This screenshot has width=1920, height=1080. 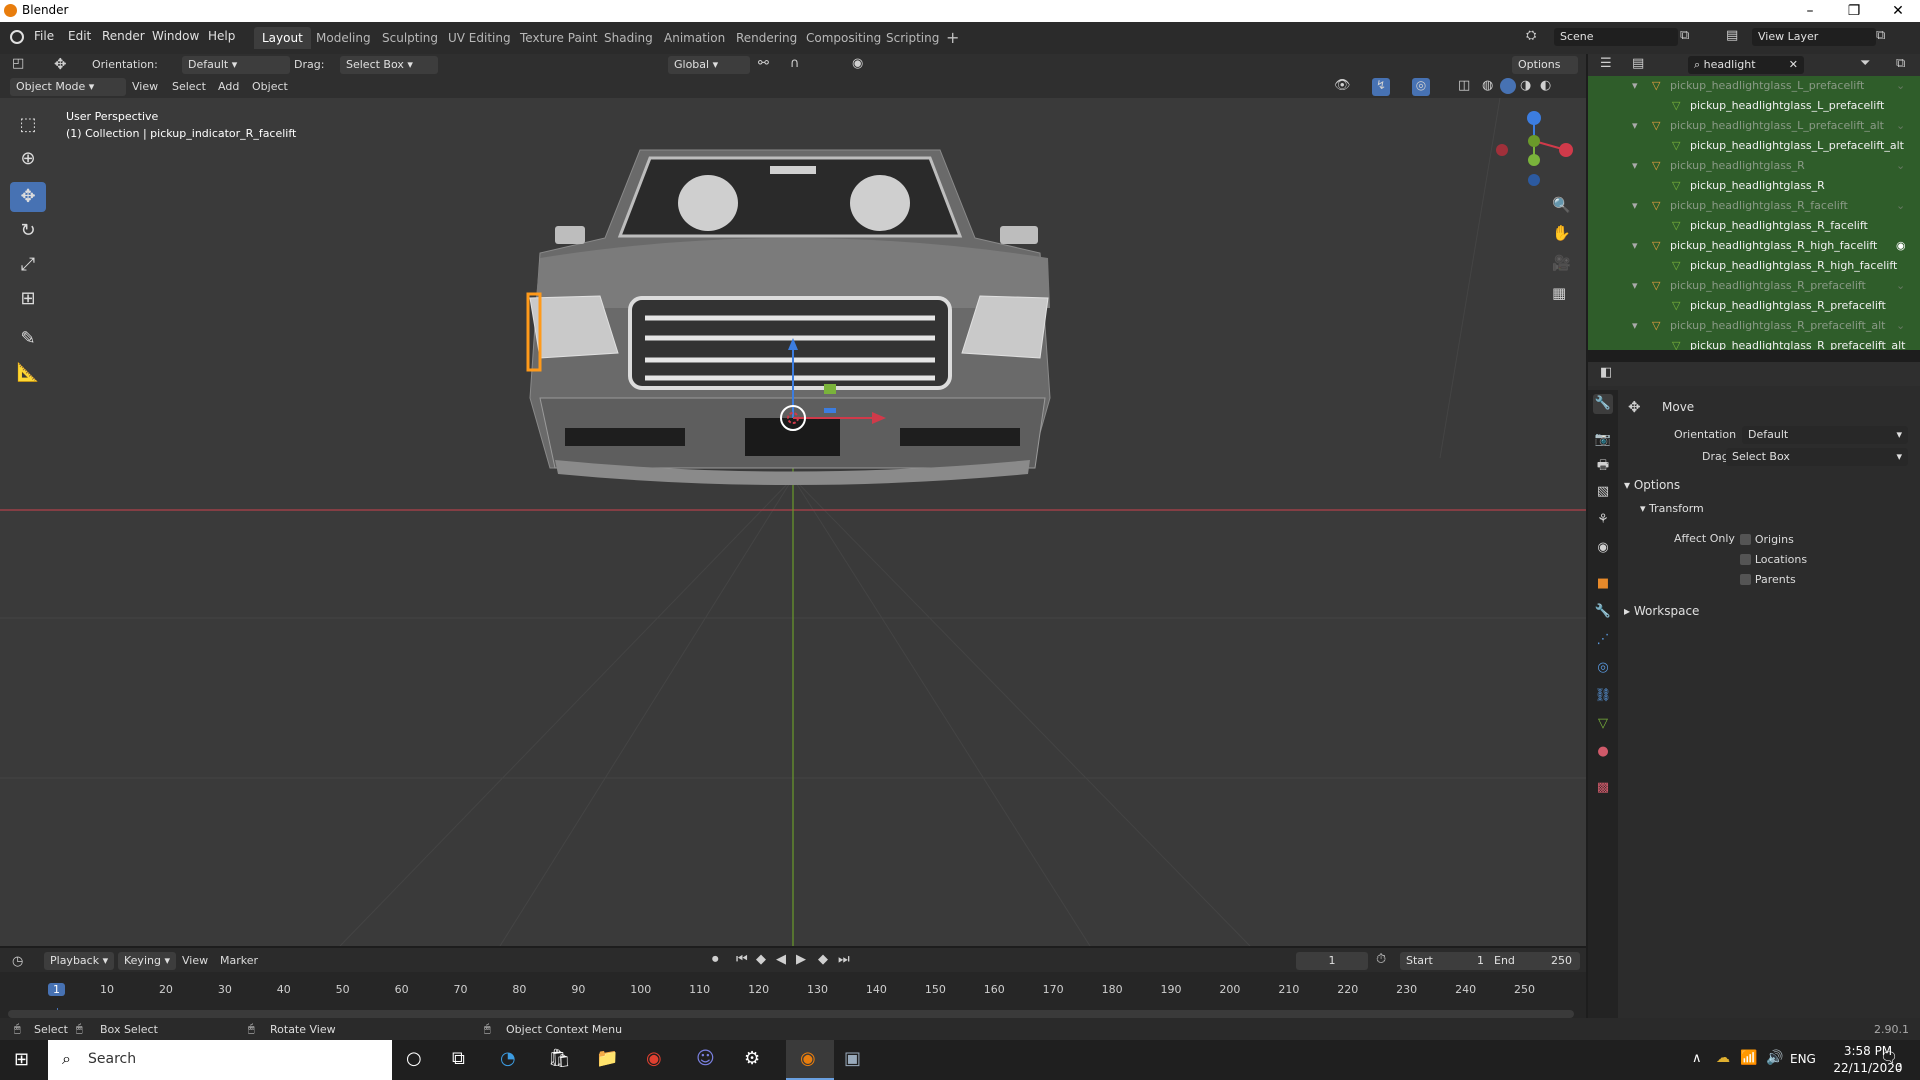 I want to click on tab-texture-paint: Texture Paint, so click(x=558, y=38).